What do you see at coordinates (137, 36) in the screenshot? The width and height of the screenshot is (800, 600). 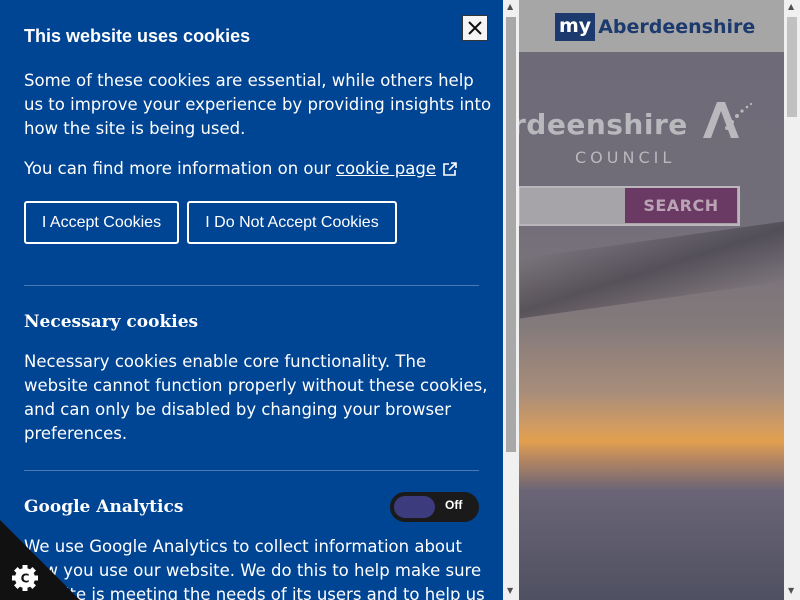 I see `cookie-panel-title: This website uses cookies` at bounding box center [137, 36].